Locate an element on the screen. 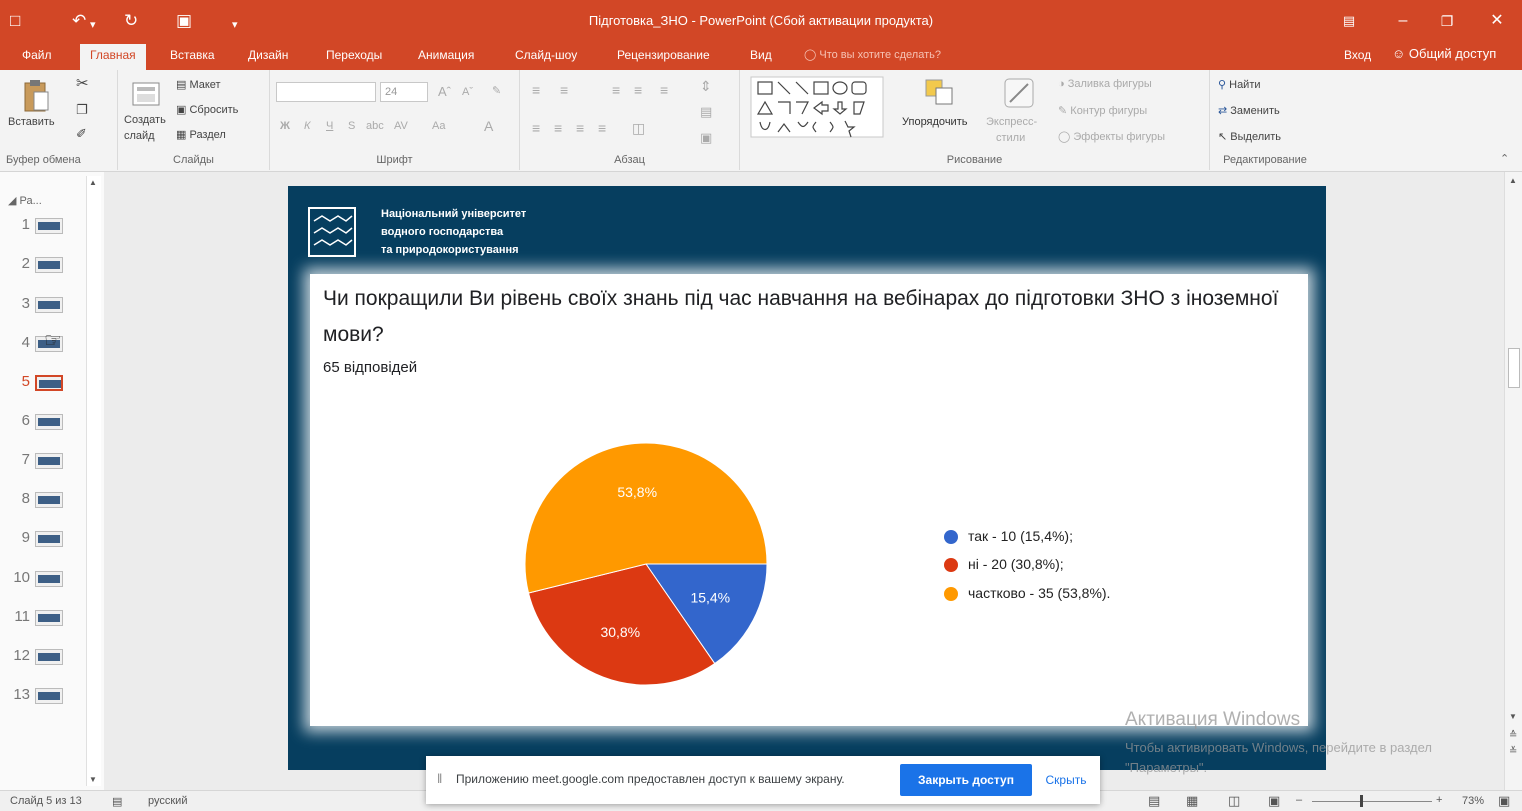 This screenshot has height=811, width=1522. hide-button: Скрыть is located at coordinates (1066, 780).